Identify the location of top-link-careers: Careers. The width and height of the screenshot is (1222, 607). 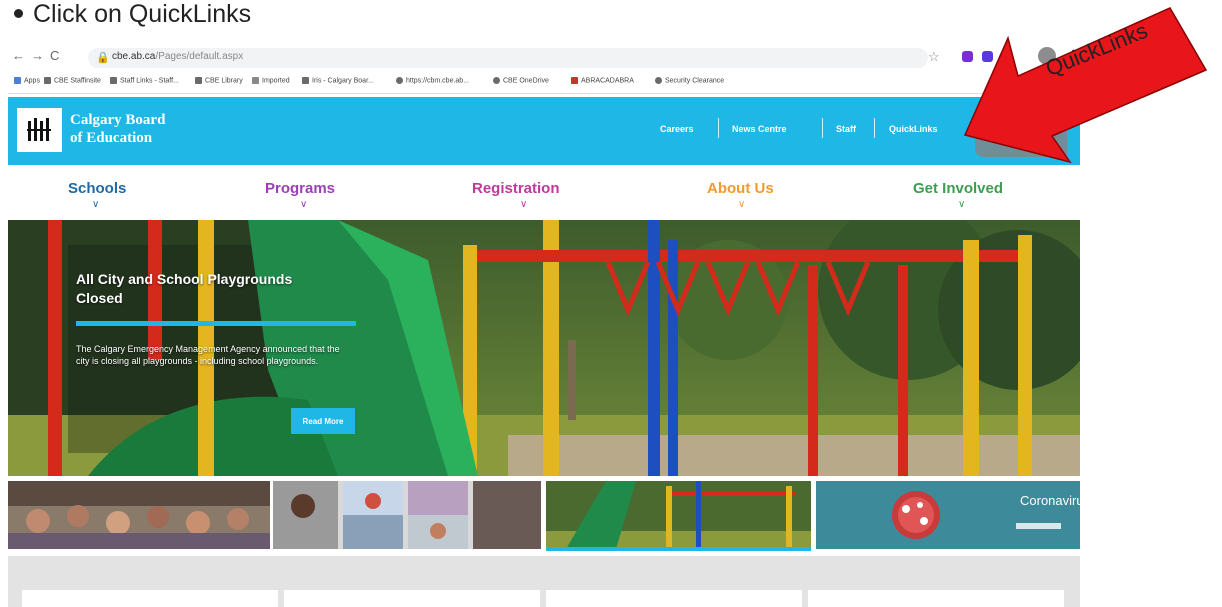
(677, 129).